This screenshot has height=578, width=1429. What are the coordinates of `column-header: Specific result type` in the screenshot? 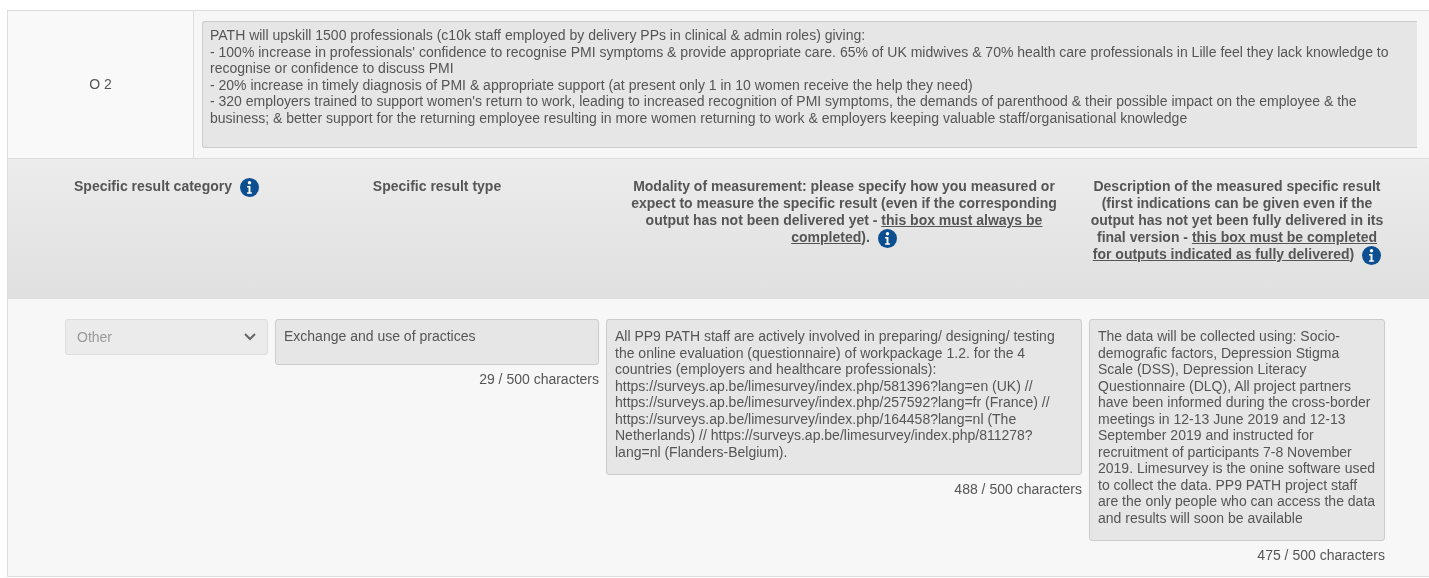 It's located at (437, 186).